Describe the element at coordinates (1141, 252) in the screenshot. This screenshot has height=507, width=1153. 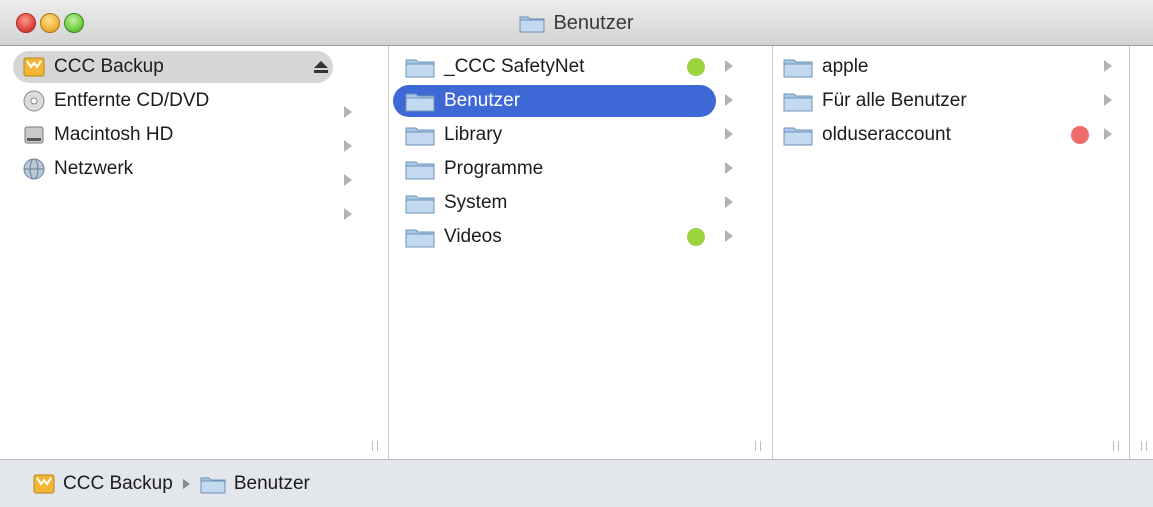
I see `column-empty` at that location.